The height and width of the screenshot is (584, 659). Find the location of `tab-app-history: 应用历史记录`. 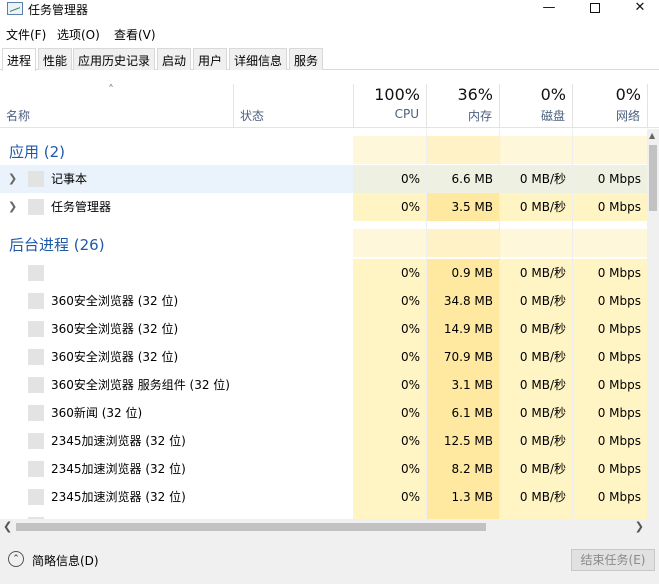

tab-app-history: 应用历史记录 is located at coordinates (114, 59).